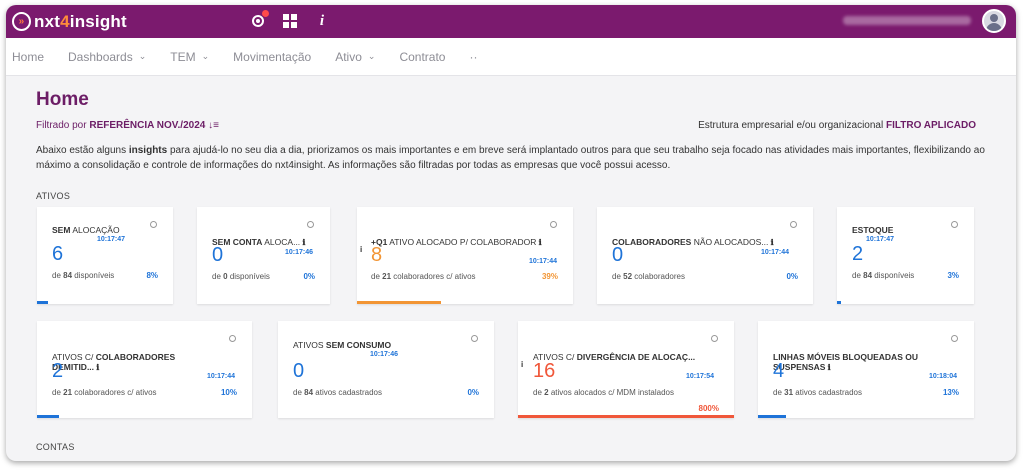  I want to click on card-sub-number: 84, so click(68, 275).